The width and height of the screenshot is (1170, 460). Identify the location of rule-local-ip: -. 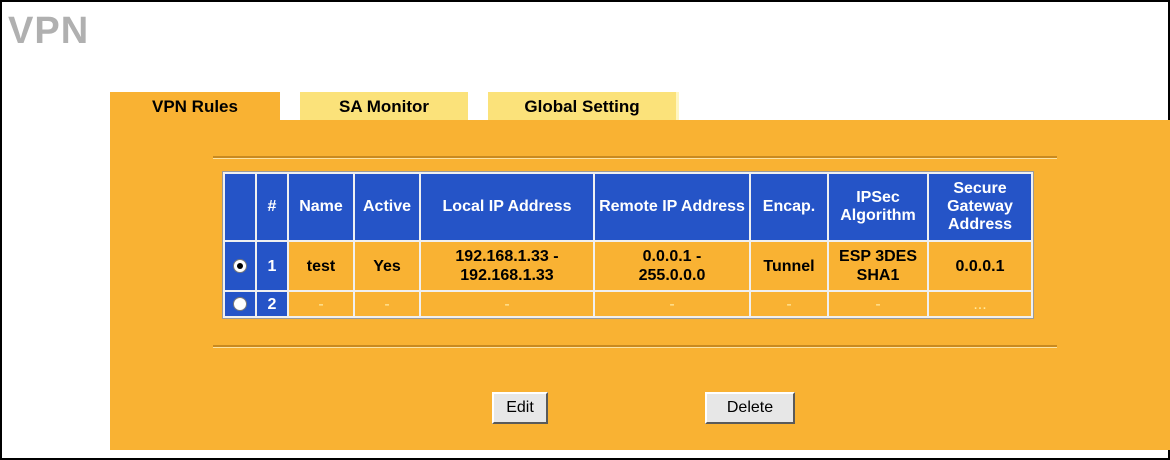
(507, 304).